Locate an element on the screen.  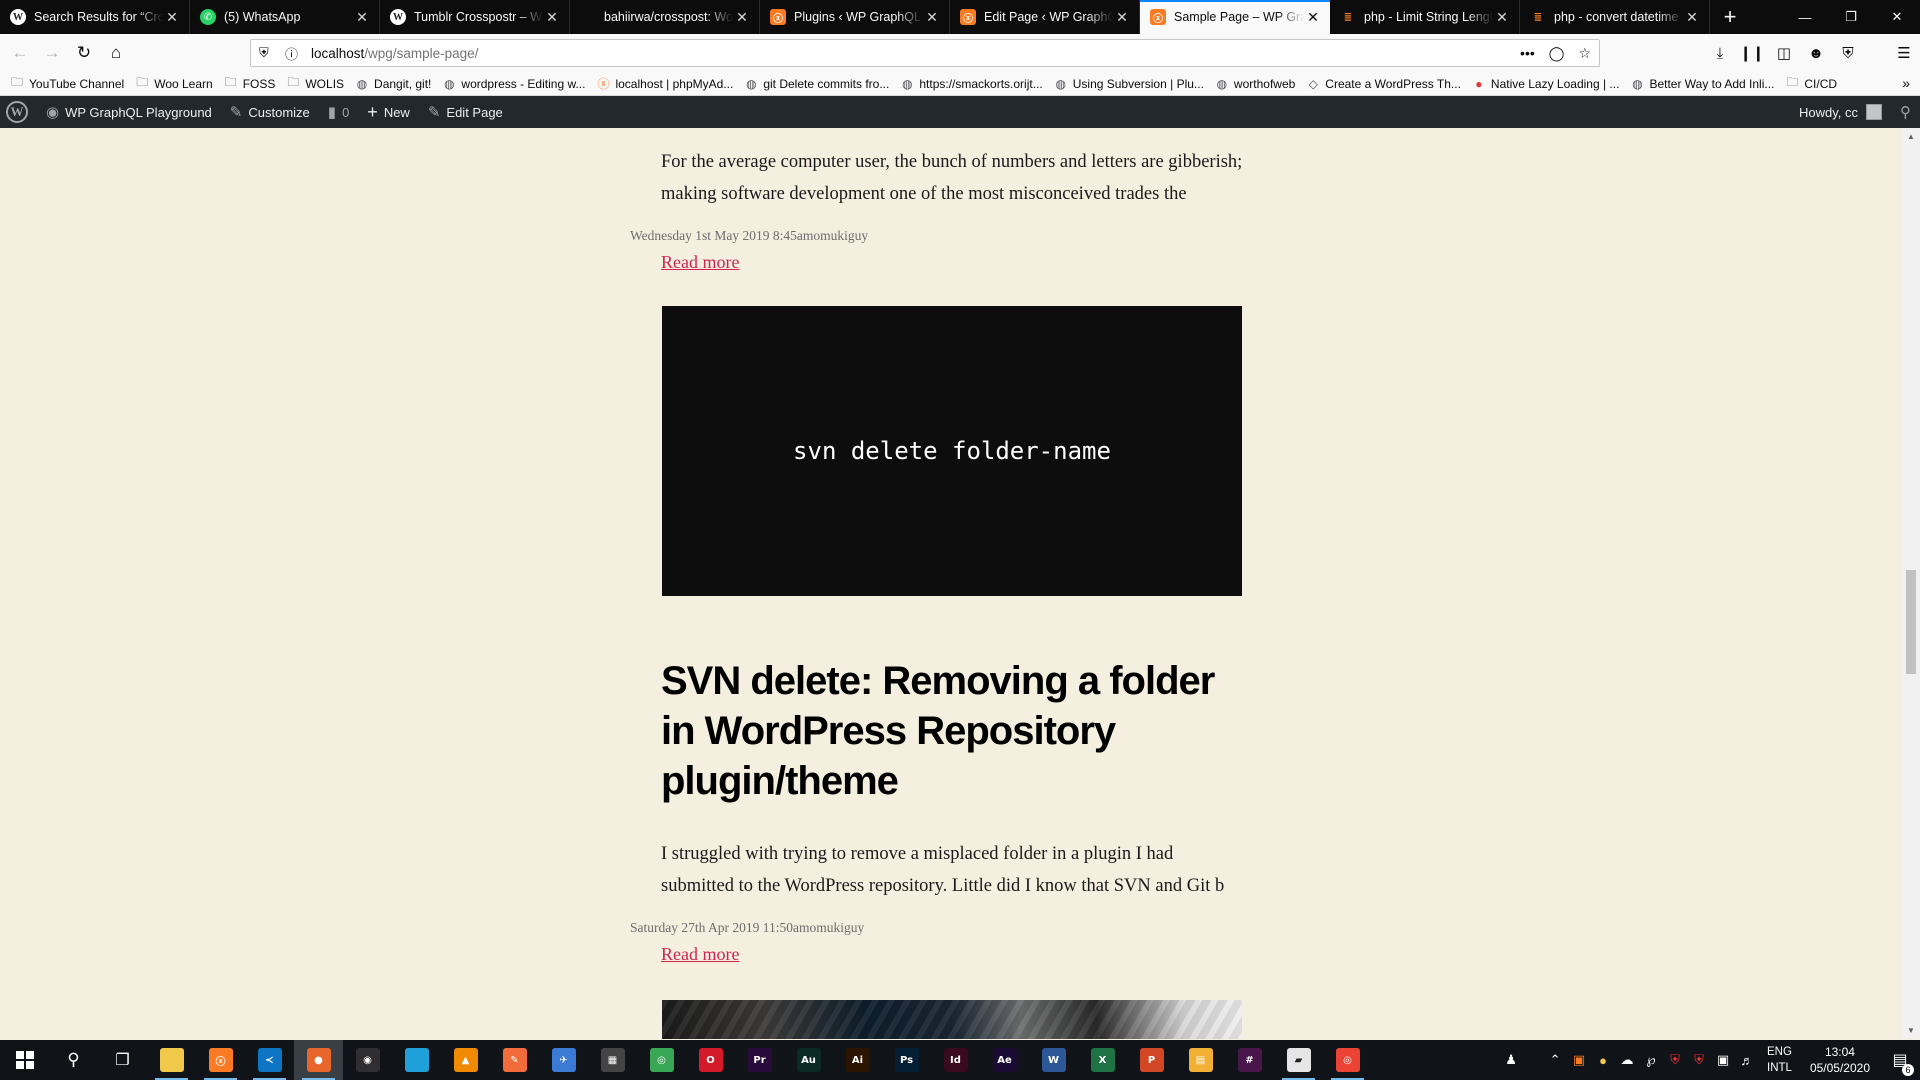
extension-icon: ⛨ is located at coordinates (1848, 53).